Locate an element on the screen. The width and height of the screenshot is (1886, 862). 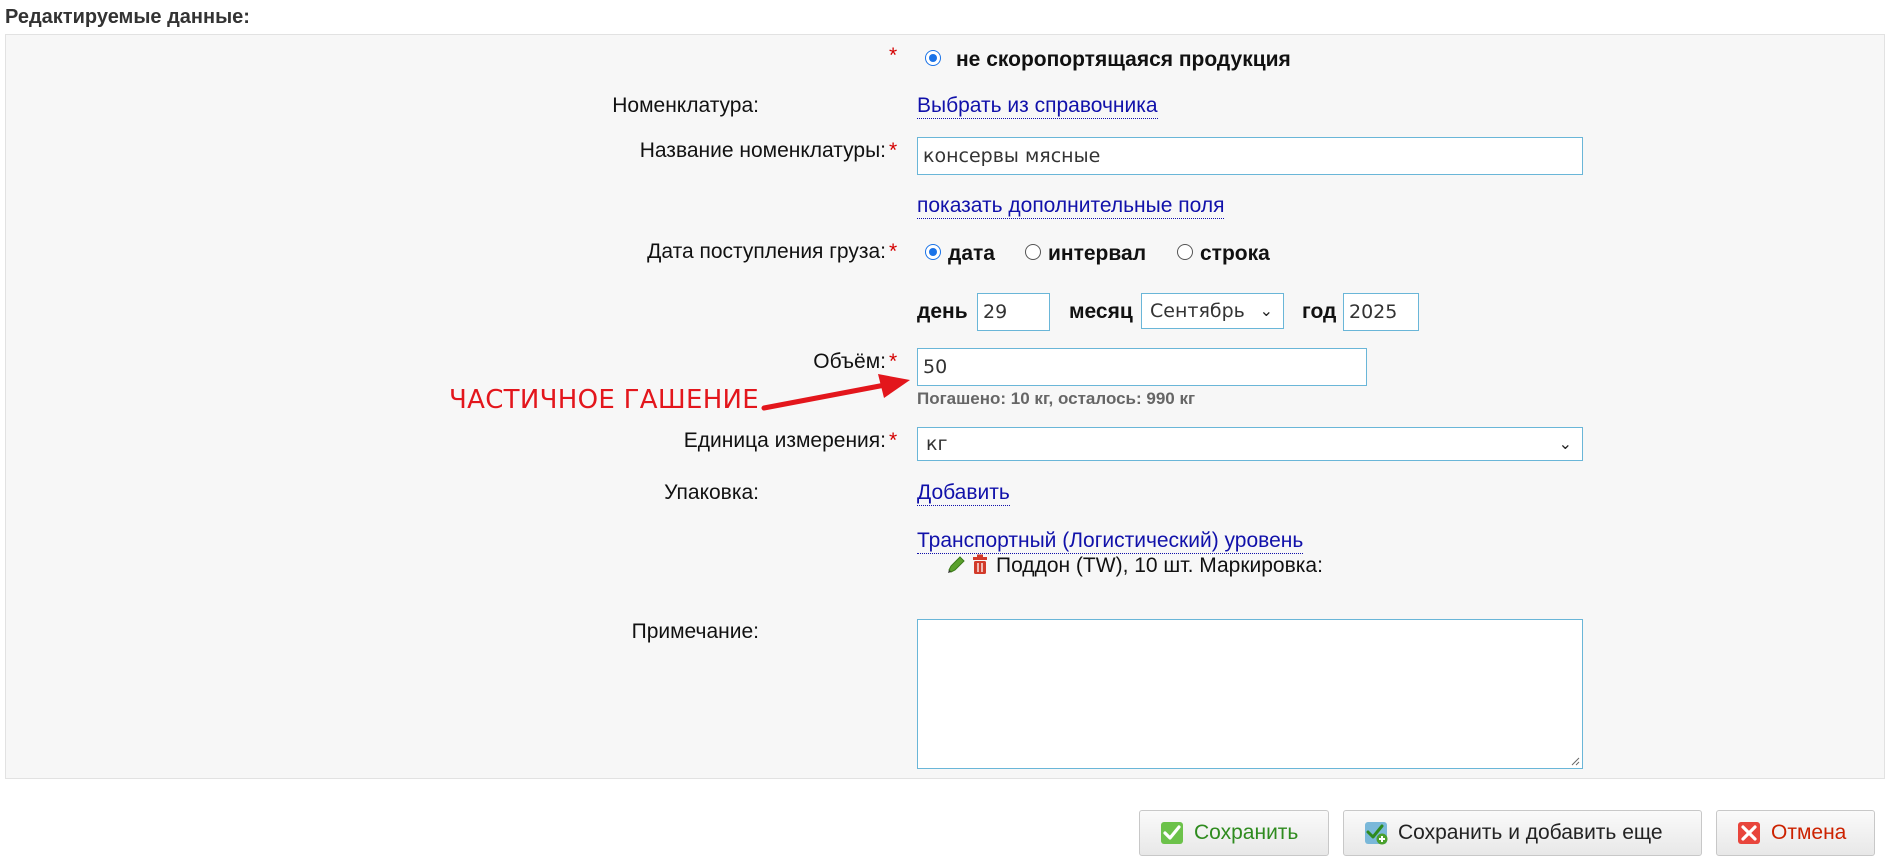
unit-selected-value: кг is located at coordinates (937, 444).